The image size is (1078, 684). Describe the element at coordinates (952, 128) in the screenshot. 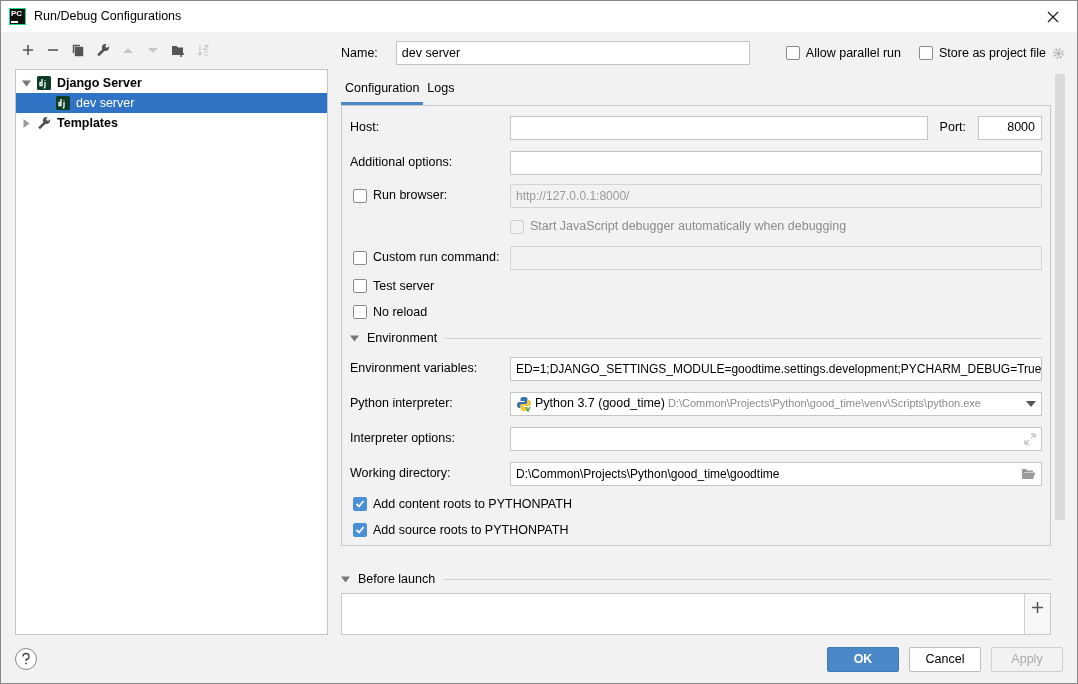

I see `field-label: Port:` at that location.